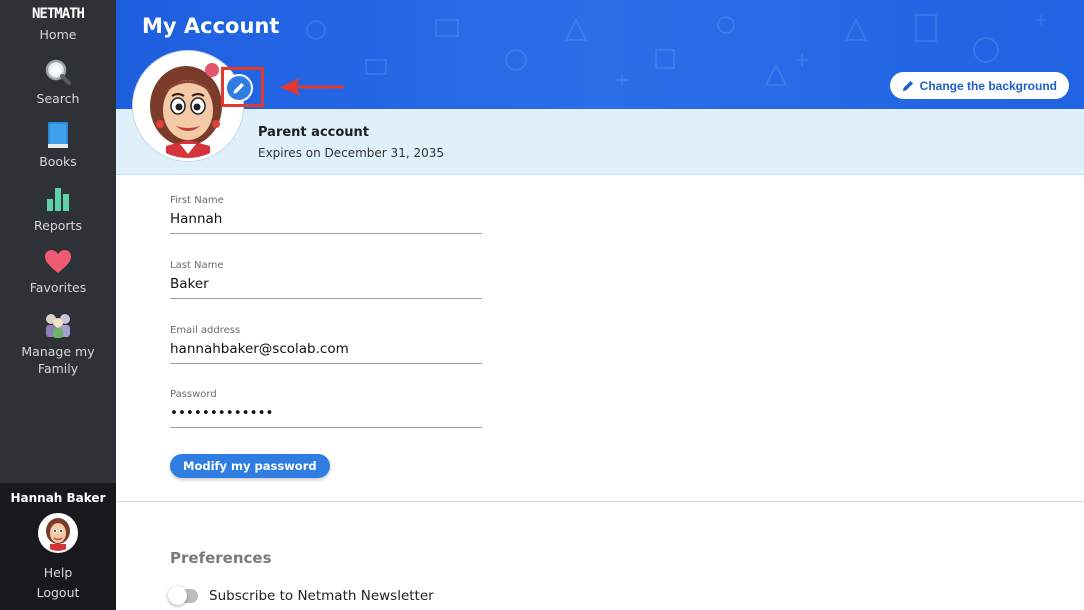 Image resolution: width=1084 pixels, height=610 pixels. Describe the element at coordinates (250, 466) in the screenshot. I see `modify-password-button: Modify my password` at that location.